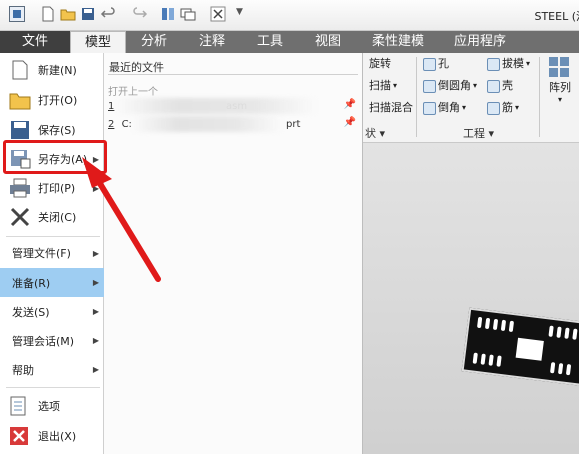  Describe the element at coordinates (52, 406) in the screenshot. I see `menu-item-options: 选项` at that location.